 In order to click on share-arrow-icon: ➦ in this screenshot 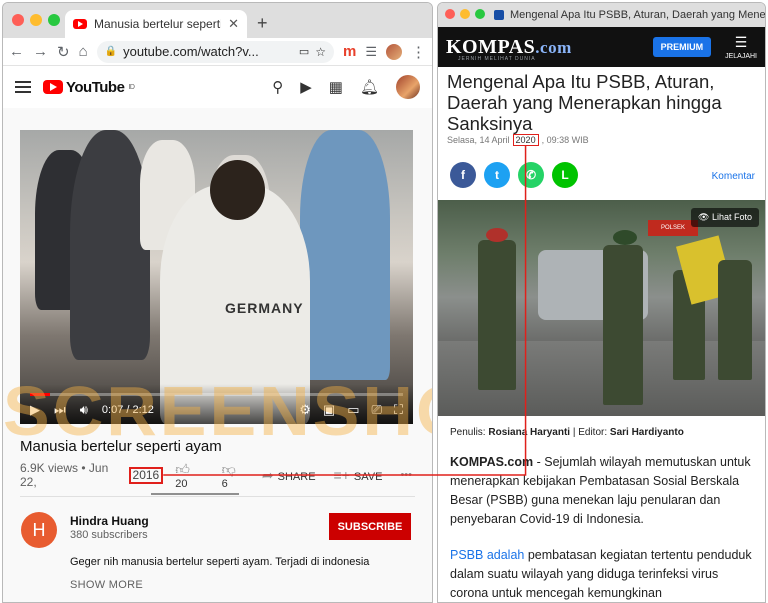, I will do `click(267, 474)`.